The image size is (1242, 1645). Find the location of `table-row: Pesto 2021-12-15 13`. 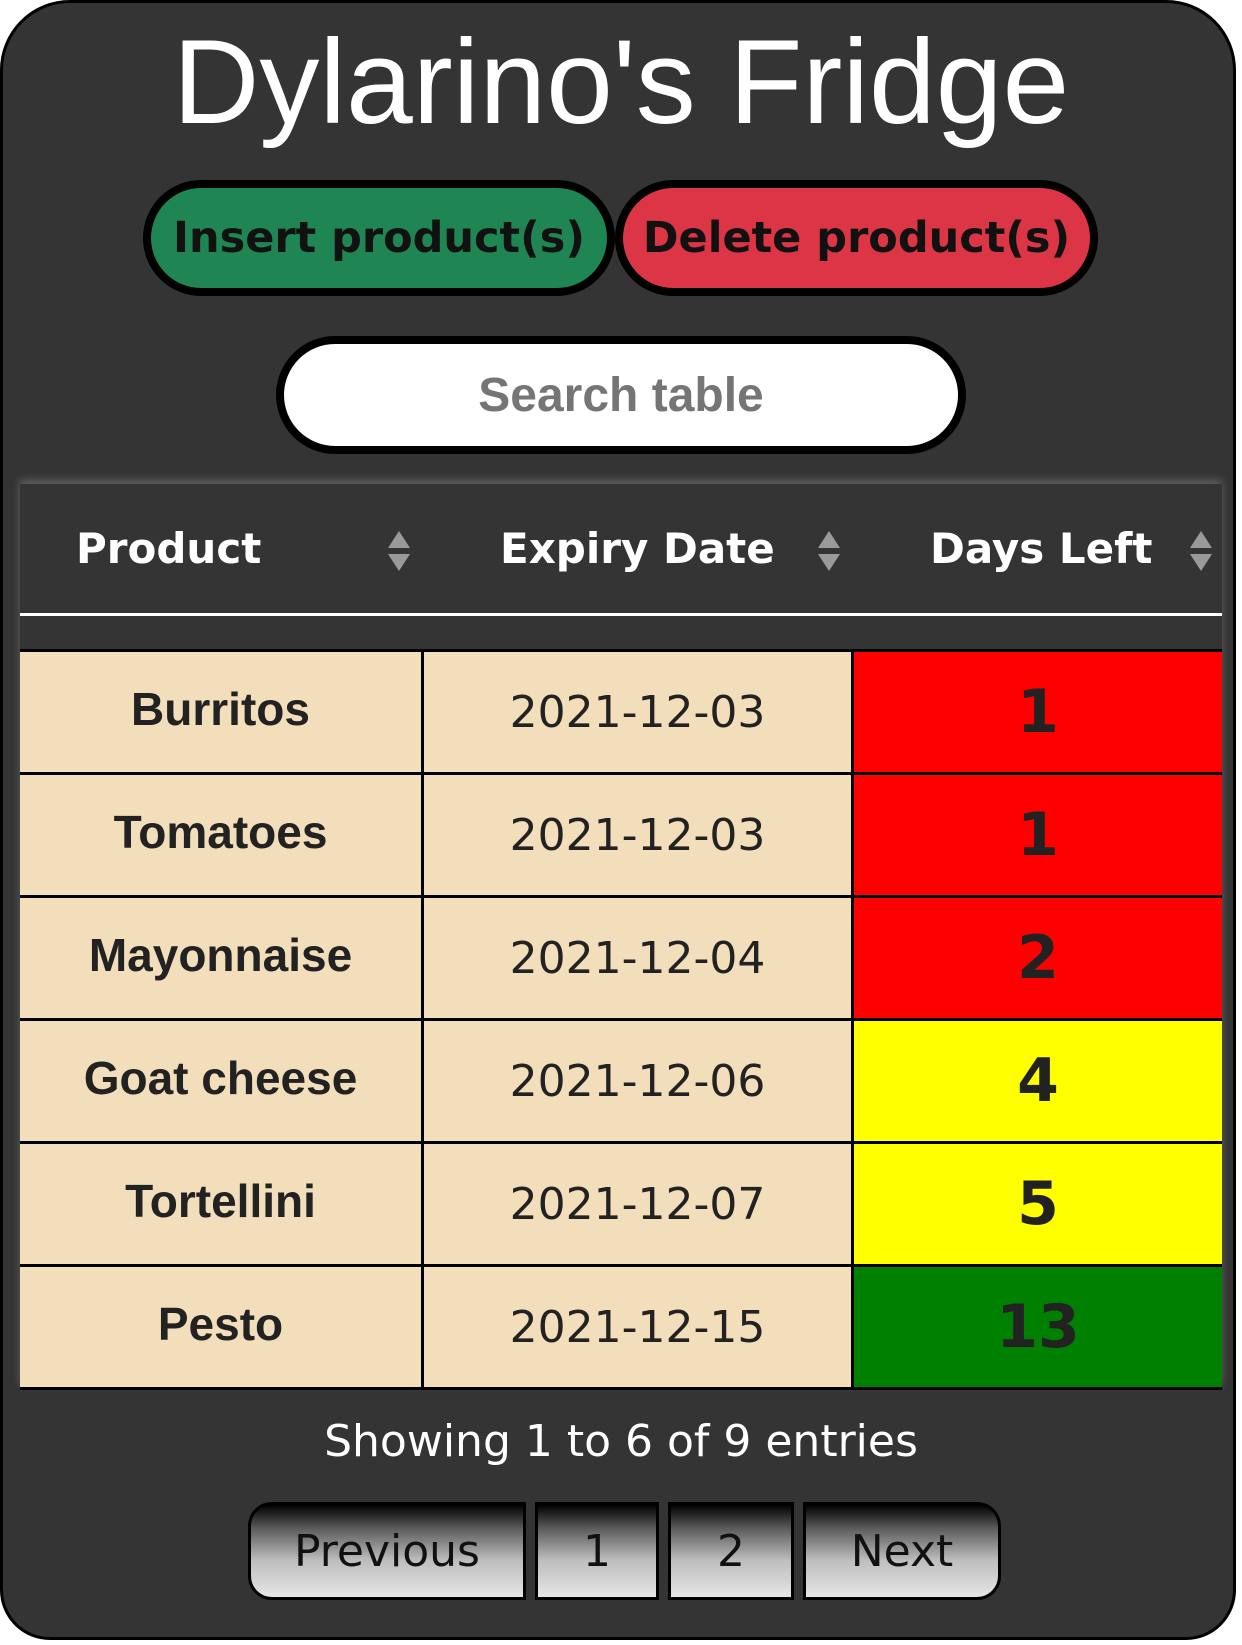

table-row: Pesto 2021-12-15 13 is located at coordinates (621, 1327).